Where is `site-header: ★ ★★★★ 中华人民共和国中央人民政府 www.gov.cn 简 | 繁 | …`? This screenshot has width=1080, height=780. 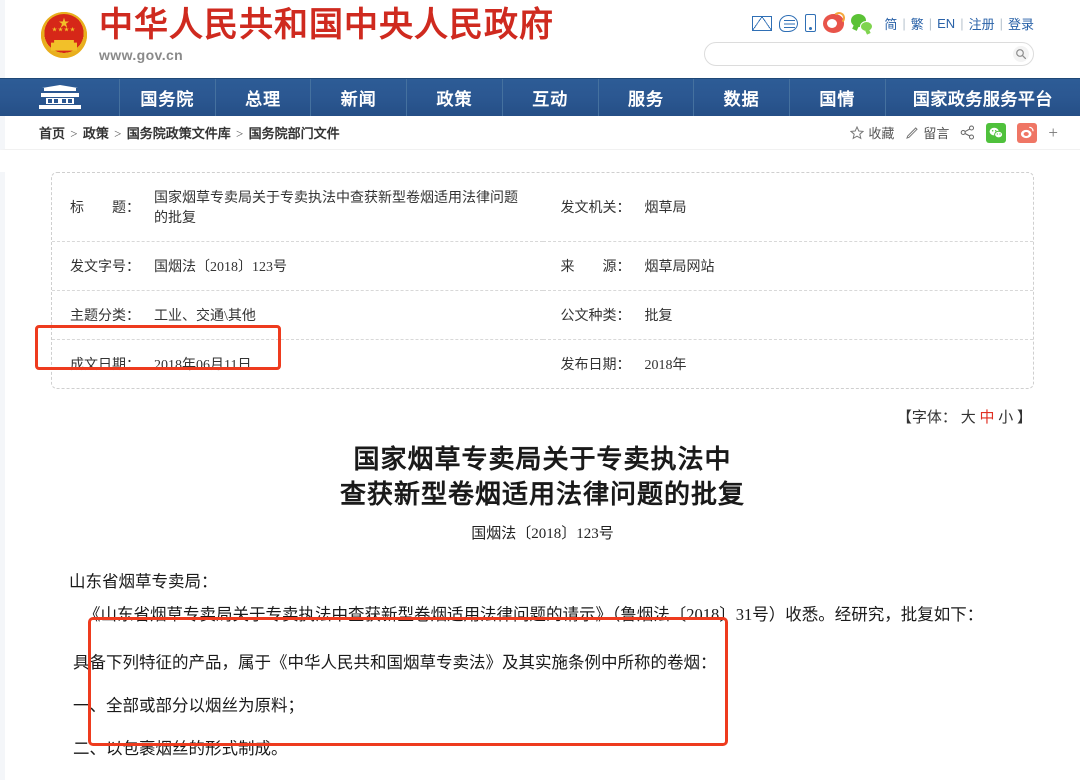
site-header: ★ ★★★★ 中华人民共和国中央人民政府 www.gov.cn 简 | 繁 | … is located at coordinates (540, 39).